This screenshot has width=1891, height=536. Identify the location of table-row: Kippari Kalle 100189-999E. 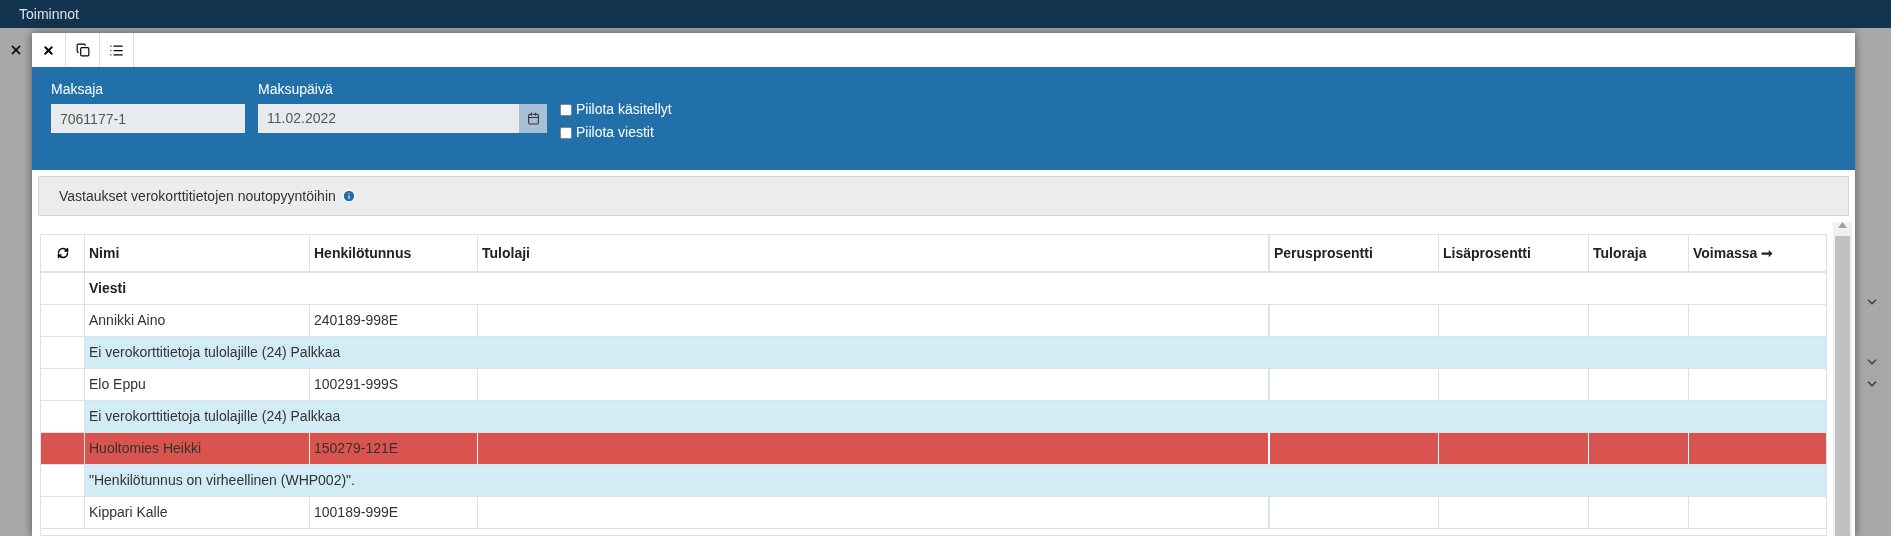
(933, 513).